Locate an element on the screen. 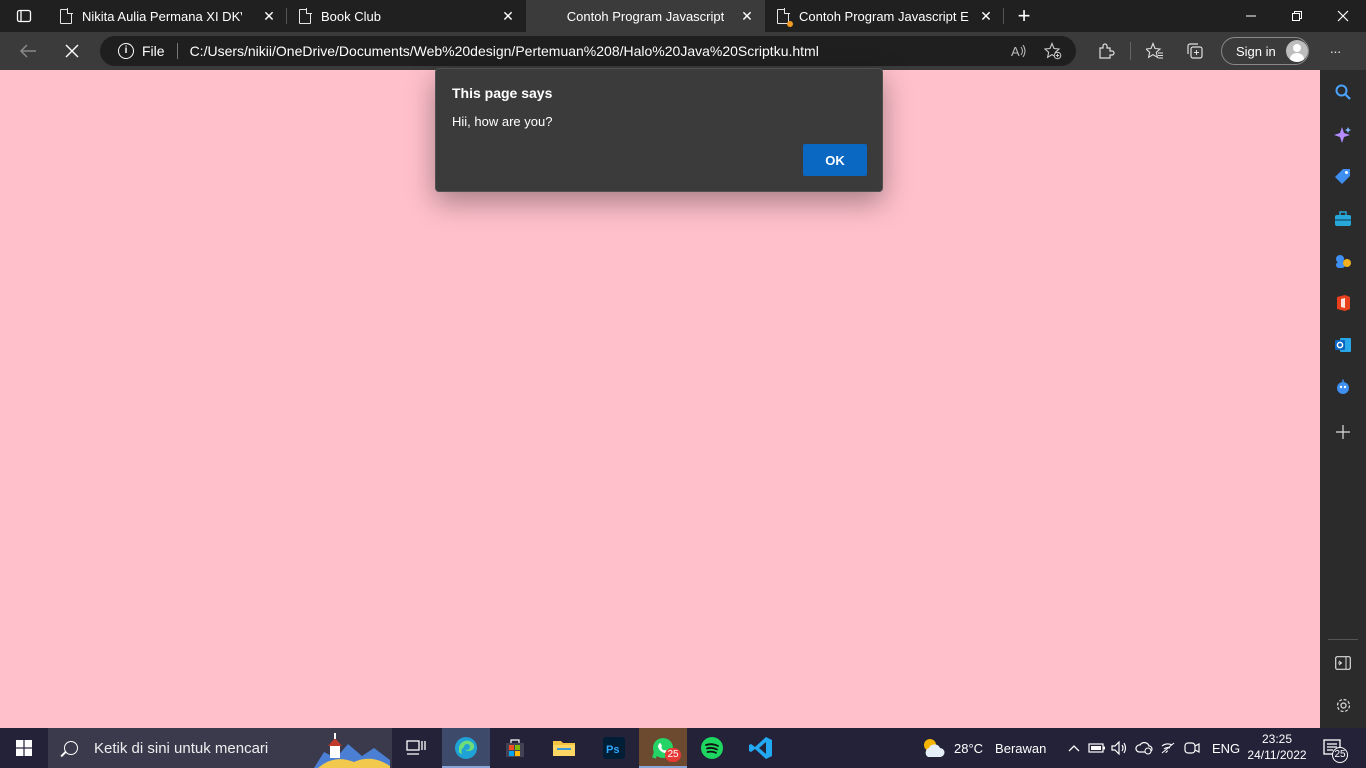 The width and height of the screenshot is (1366, 768). file-explorer-taskbar-button is located at coordinates (564, 748).